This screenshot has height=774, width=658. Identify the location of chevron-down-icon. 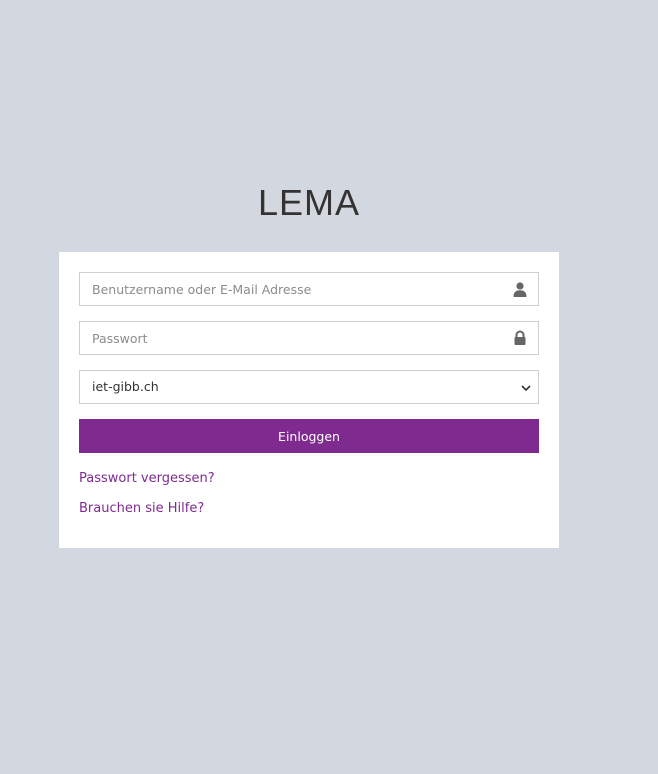
(526, 387).